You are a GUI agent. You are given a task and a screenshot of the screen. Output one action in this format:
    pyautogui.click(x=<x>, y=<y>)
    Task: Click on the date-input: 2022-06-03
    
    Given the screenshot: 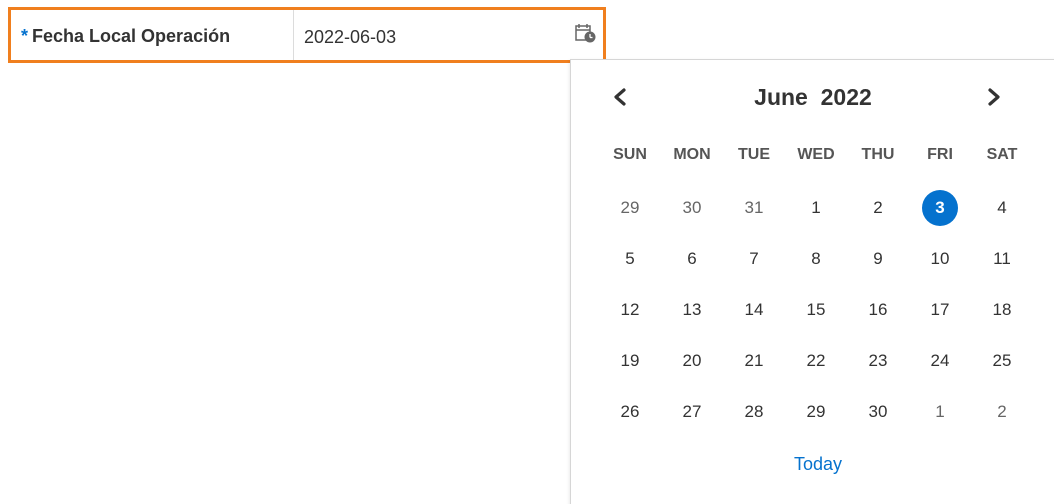 What is the action you would take?
    pyautogui.click(x=448, y=35)
    